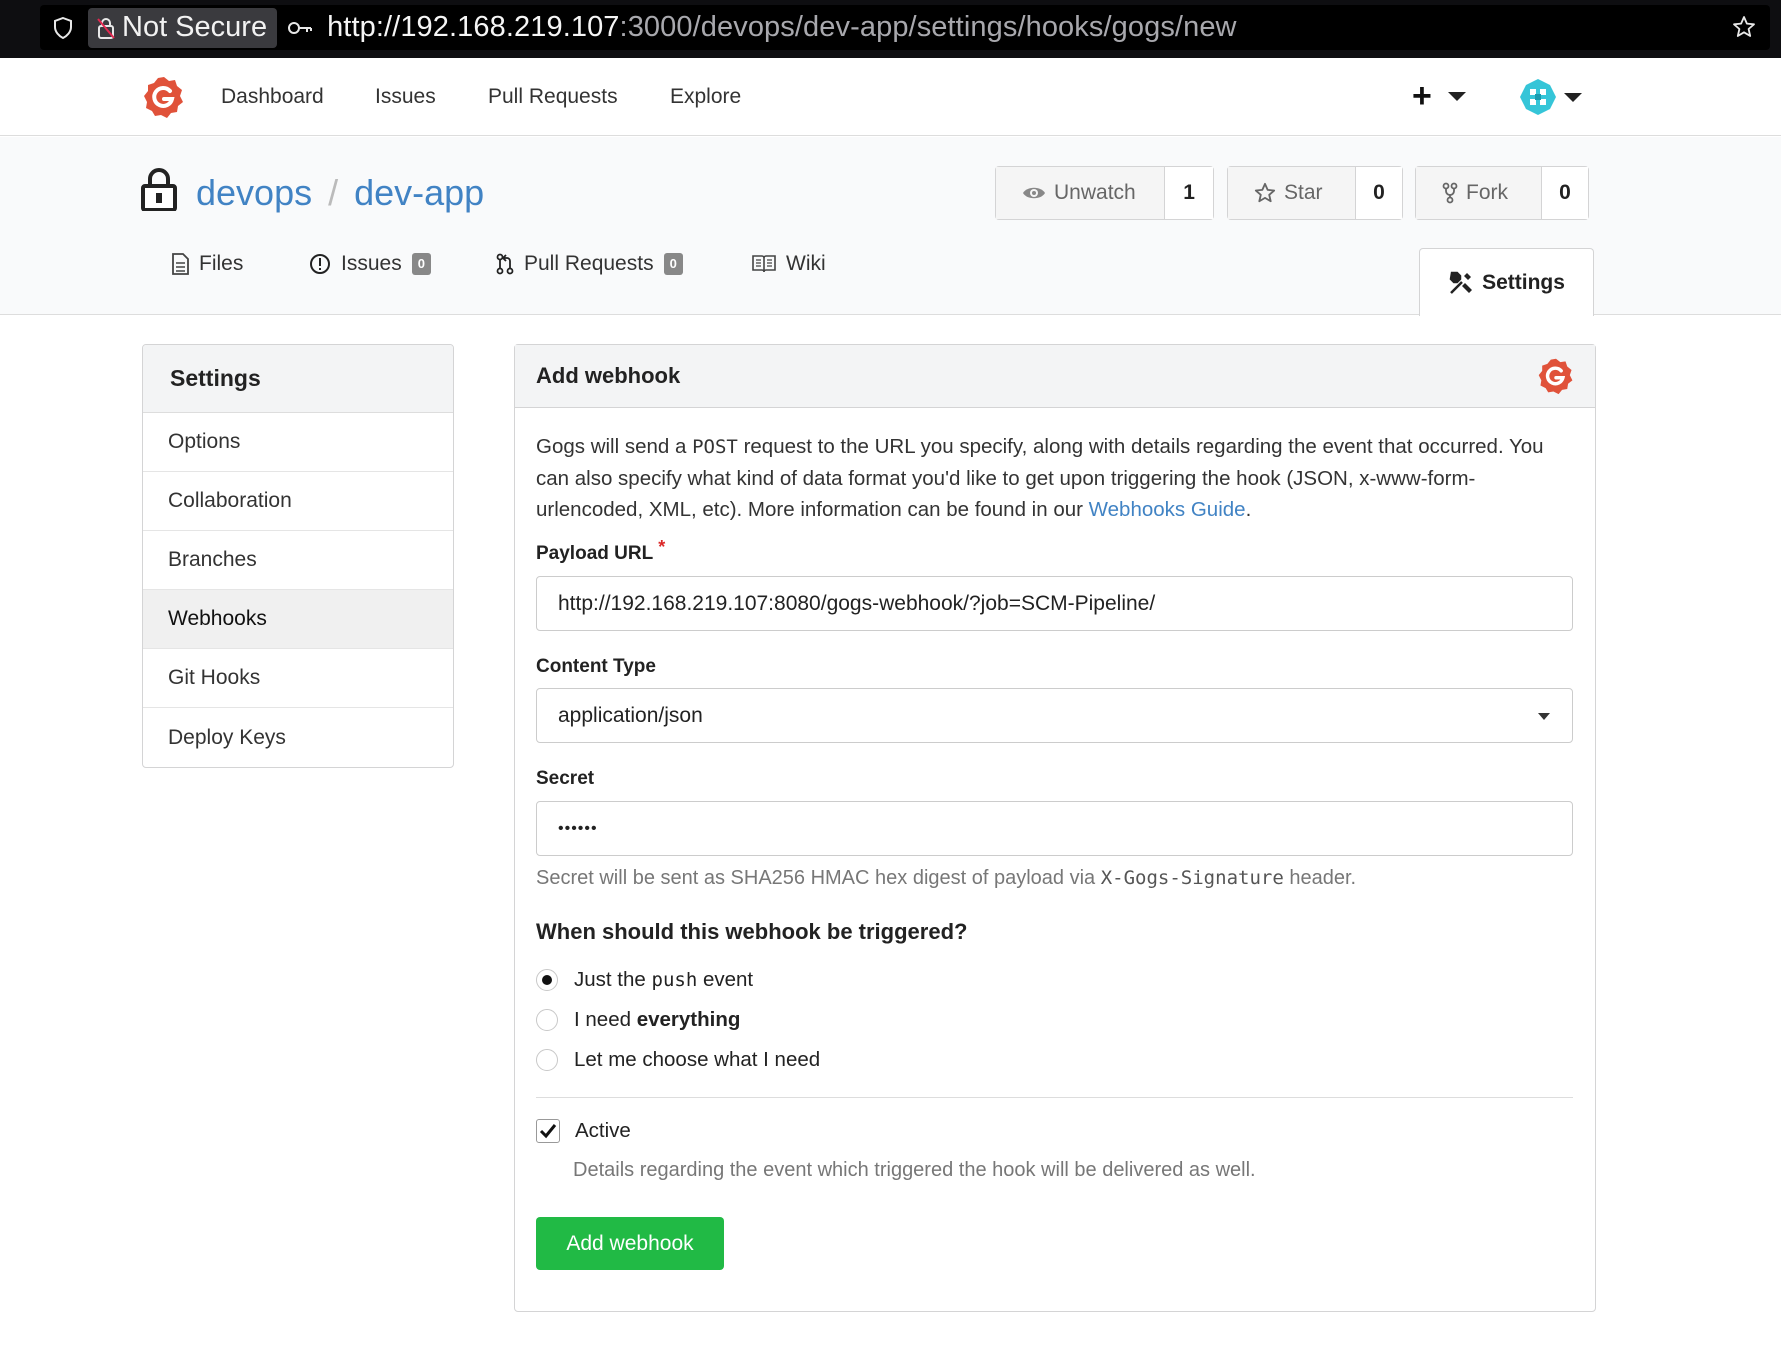  Describe the element at coordinates (1248, 509) in the screenshot. I see `description-end: .` at that location.